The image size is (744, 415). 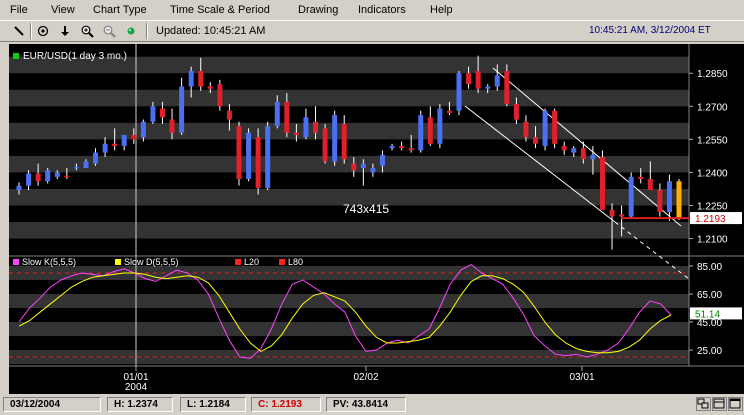 I want to click on price-tick-label: 1.2400, so click(x=712, y=173).